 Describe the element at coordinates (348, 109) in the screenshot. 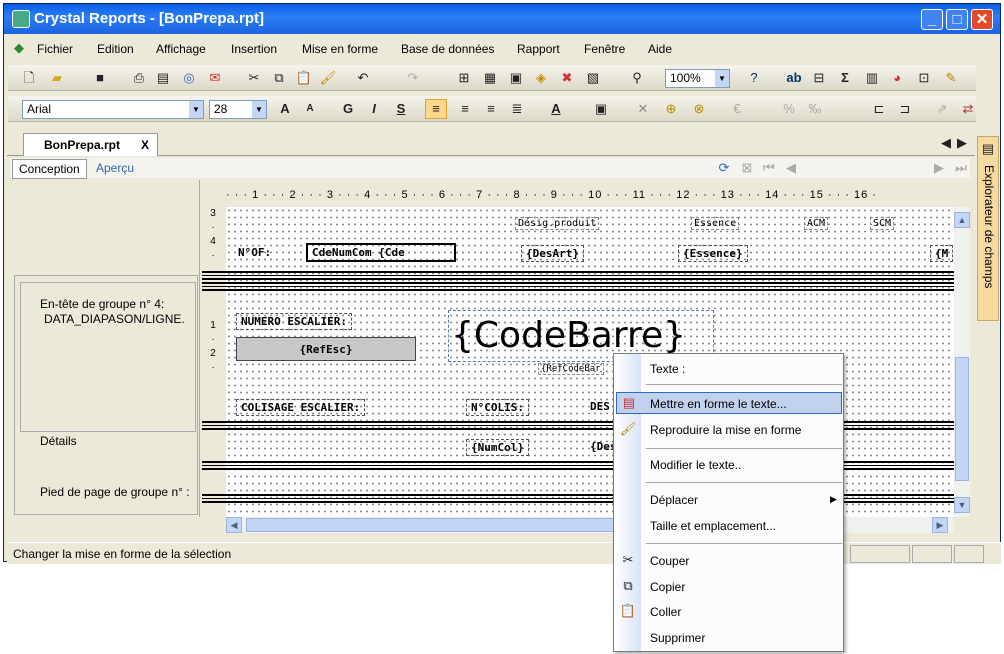

I see `bold-icon: G` at that location.